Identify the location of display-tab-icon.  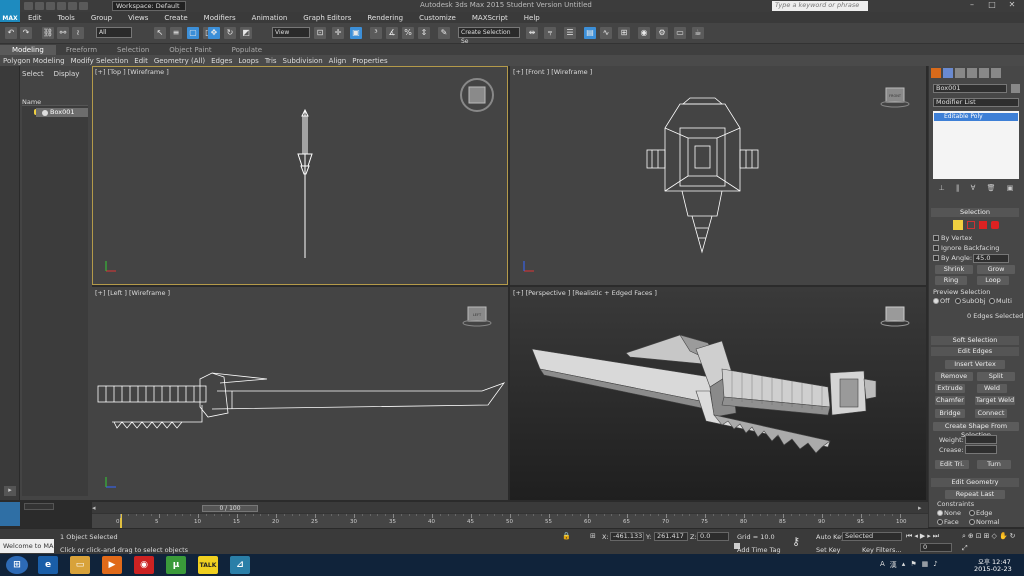
(984, 73).